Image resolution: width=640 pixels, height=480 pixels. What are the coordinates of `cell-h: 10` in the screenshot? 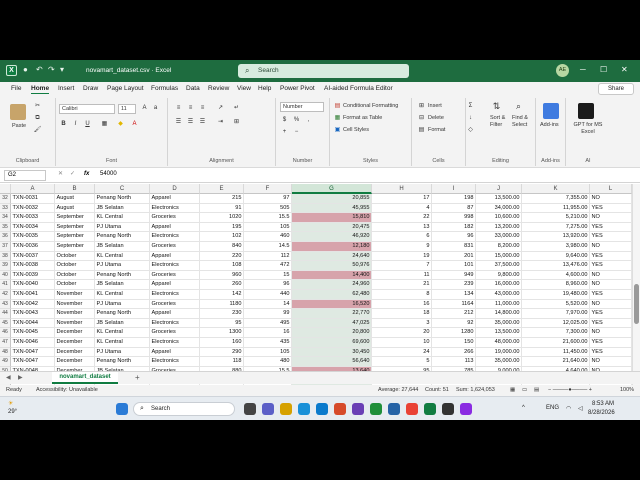 It's located at (402, 343).